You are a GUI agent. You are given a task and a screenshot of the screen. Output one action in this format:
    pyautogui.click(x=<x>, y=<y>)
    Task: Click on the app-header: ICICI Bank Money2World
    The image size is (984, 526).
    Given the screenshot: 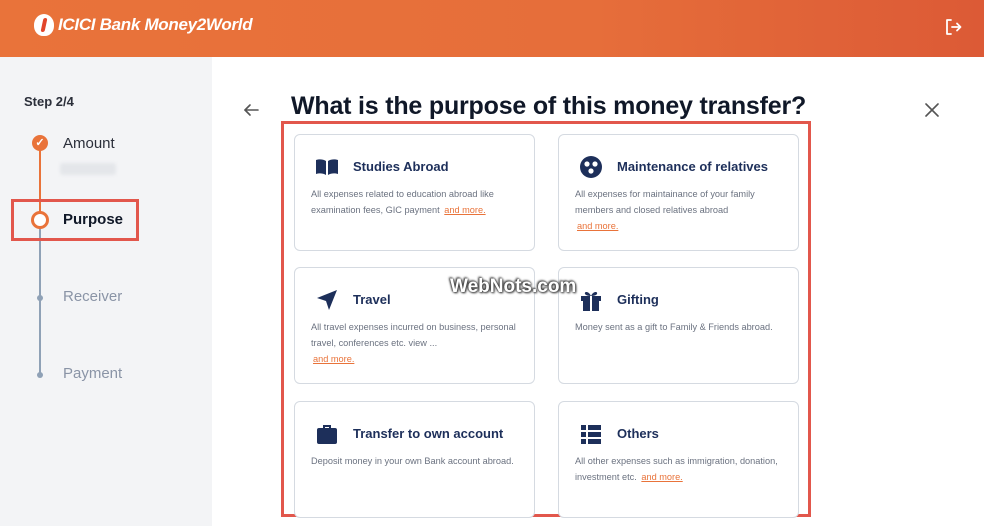 What is the action you would take?
    pyautogui.click(x=492, y=28)
    